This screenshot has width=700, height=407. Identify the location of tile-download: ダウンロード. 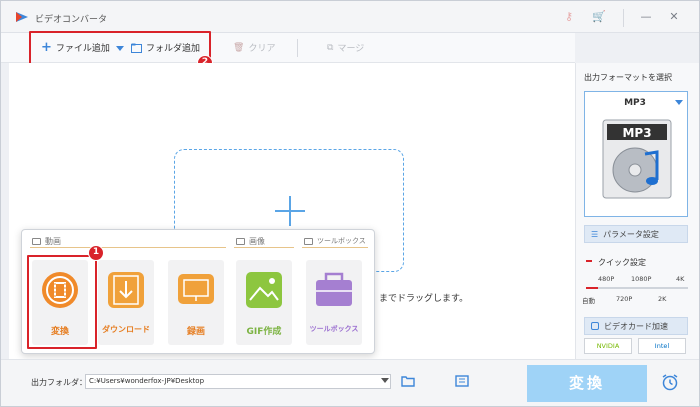
(126, 302).